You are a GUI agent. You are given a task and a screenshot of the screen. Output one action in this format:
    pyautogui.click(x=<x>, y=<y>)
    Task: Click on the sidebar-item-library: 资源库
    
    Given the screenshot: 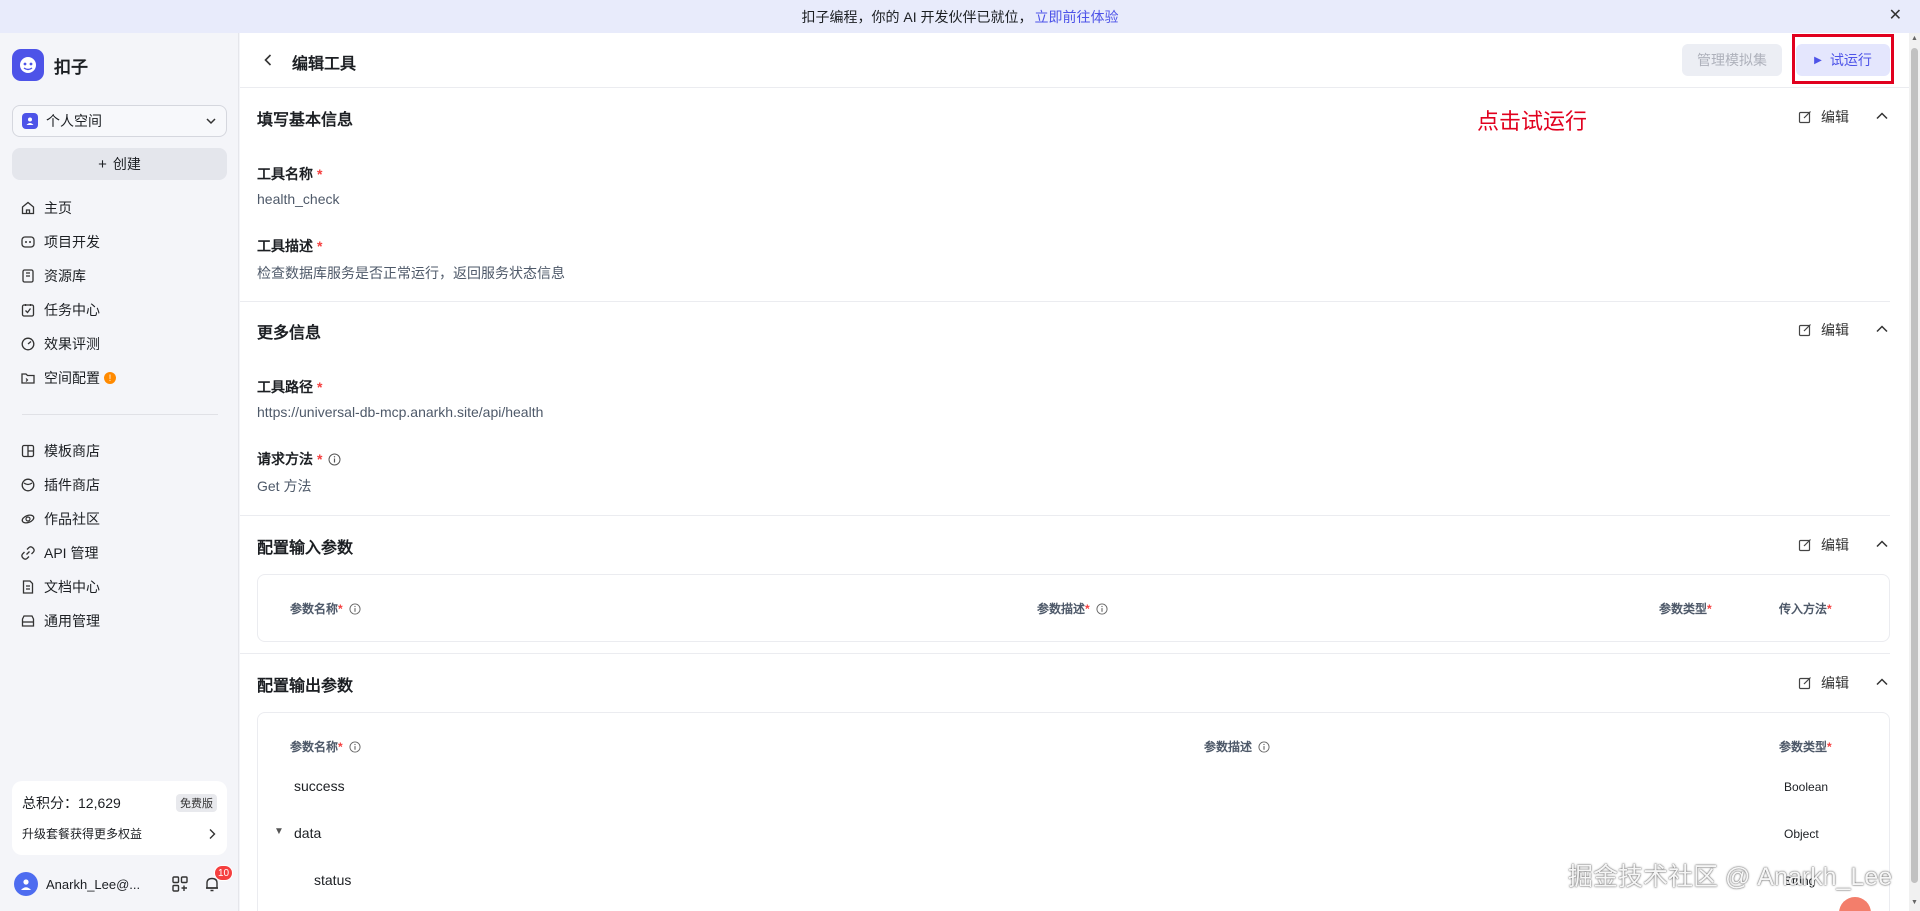 What is the action you would take?
    pyautogui.click(x=119, y=276)
    